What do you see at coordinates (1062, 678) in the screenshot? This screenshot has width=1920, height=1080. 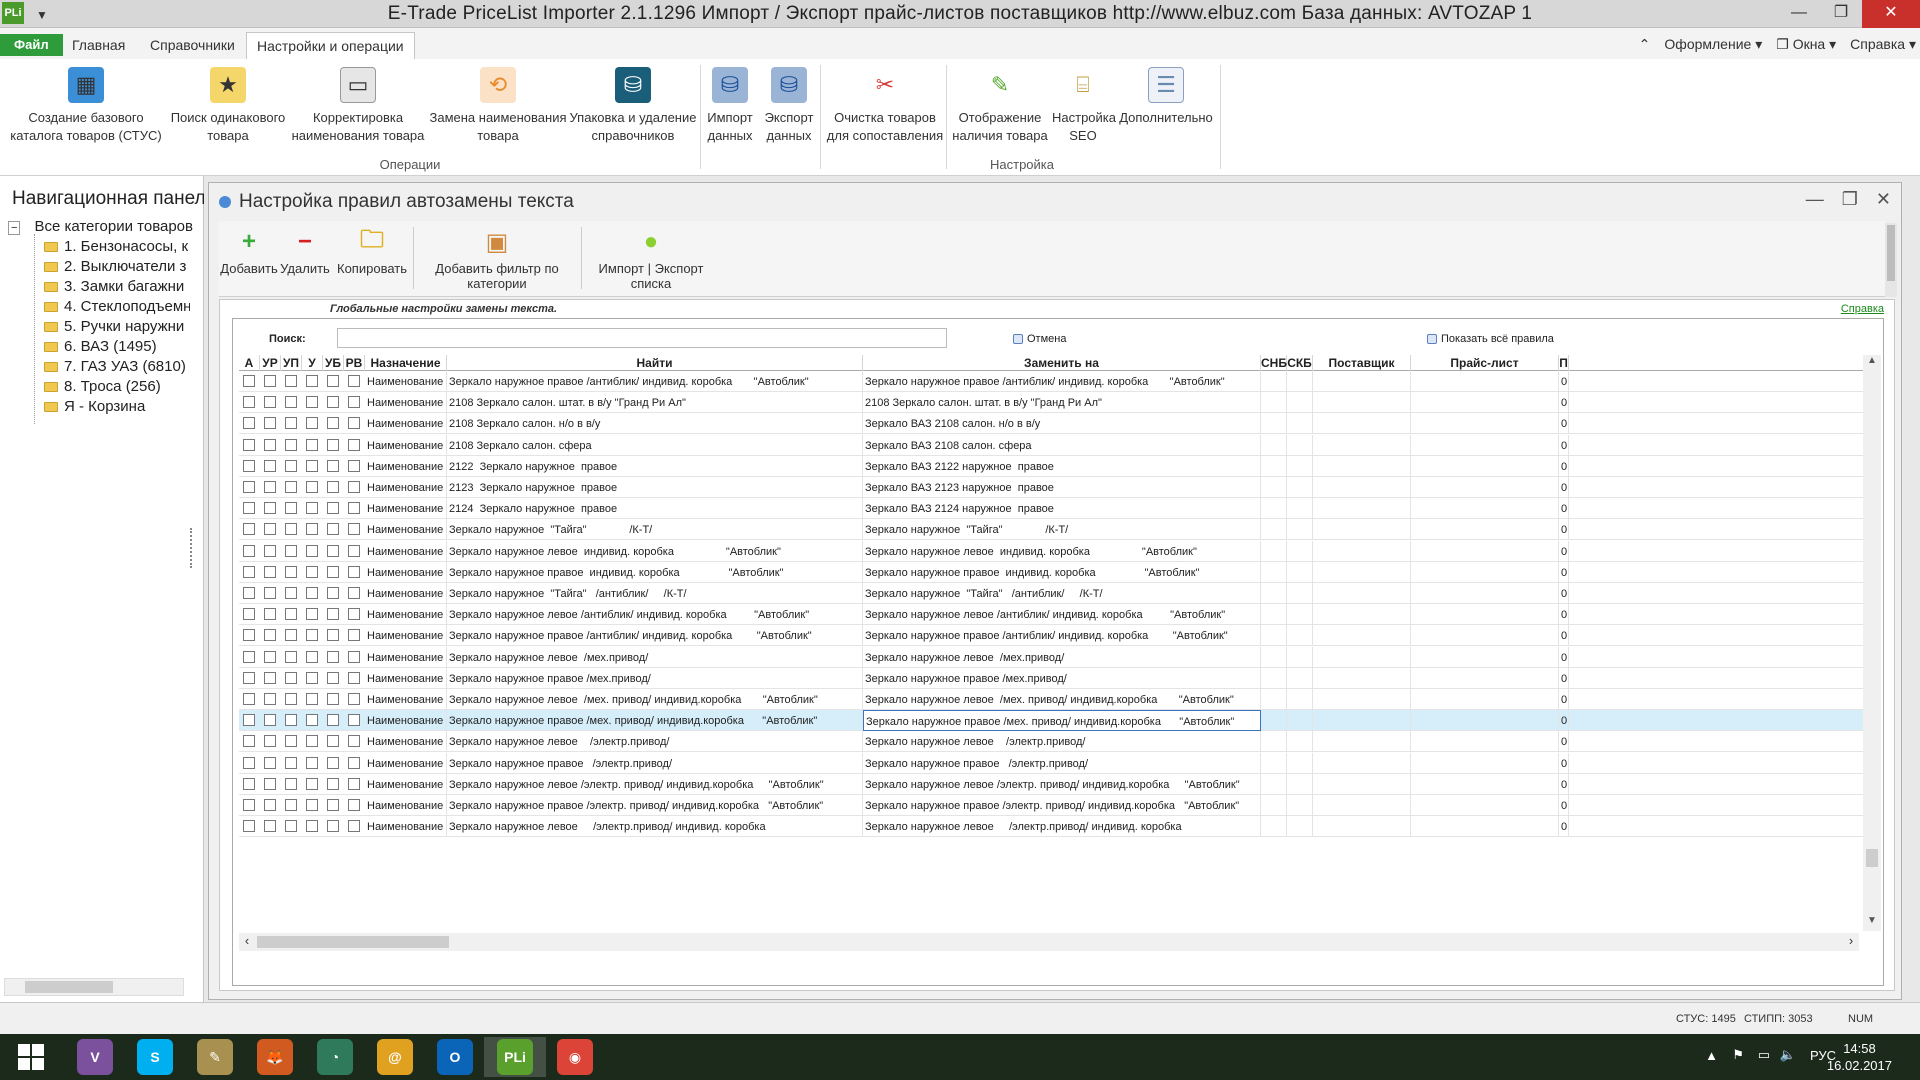 I see `replace-text-cell: Зеркало наружное правое /мех.привод/` at bounding box center [1062, 678].